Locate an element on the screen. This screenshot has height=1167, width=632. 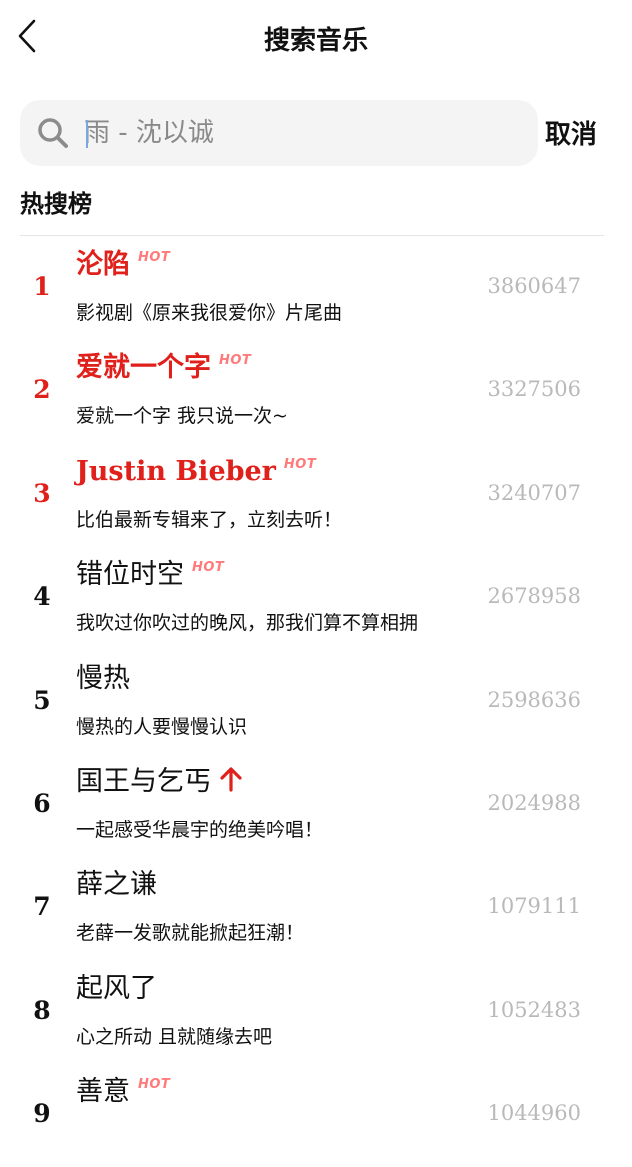
song-title-line: 慢热 is located at coordinates (103, 680).